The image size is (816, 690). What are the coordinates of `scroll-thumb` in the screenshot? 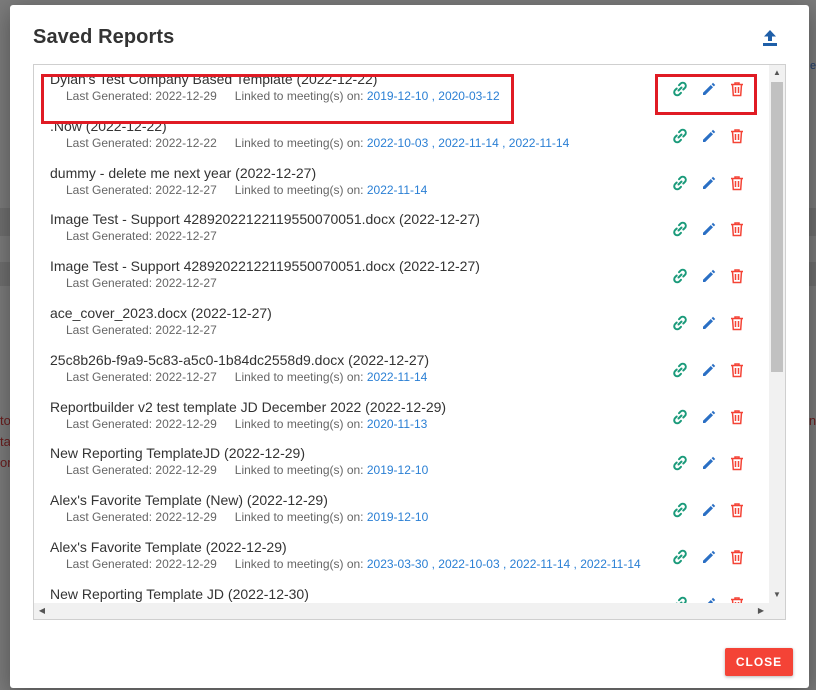 It's located at (777, 227).